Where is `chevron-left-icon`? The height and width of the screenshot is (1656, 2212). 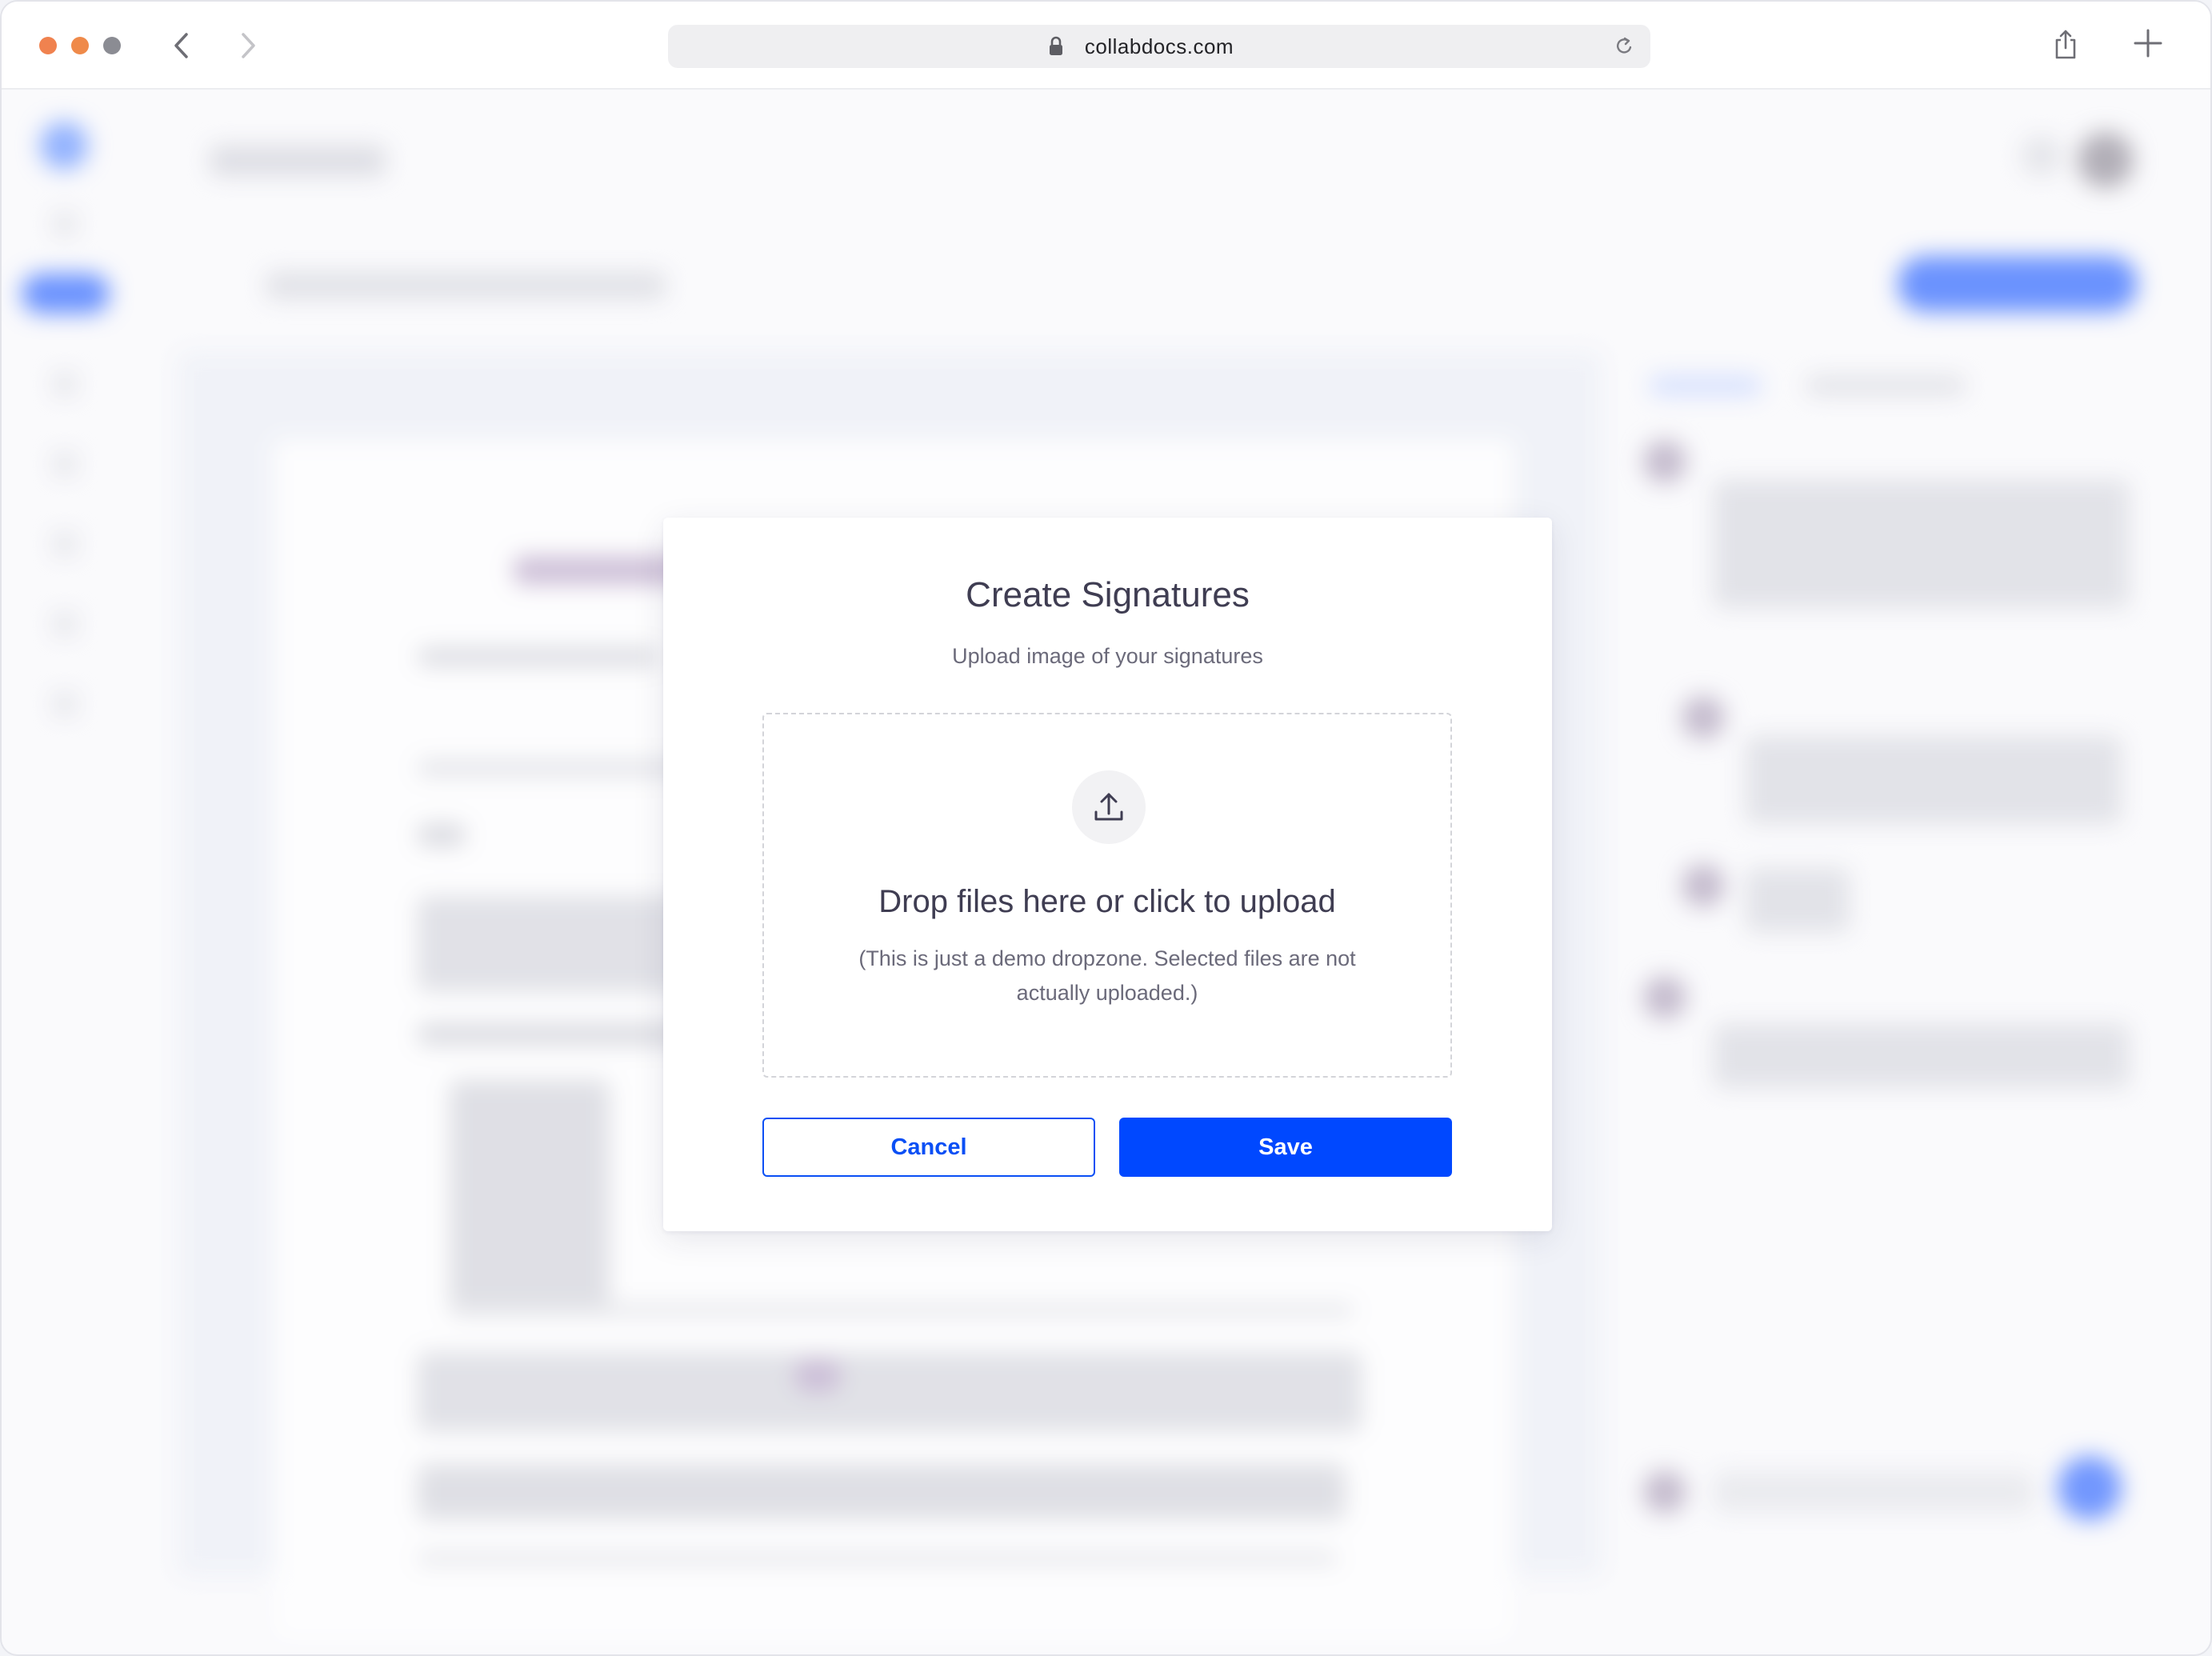
chevron-left-icon is located at coordinates (181, 45).